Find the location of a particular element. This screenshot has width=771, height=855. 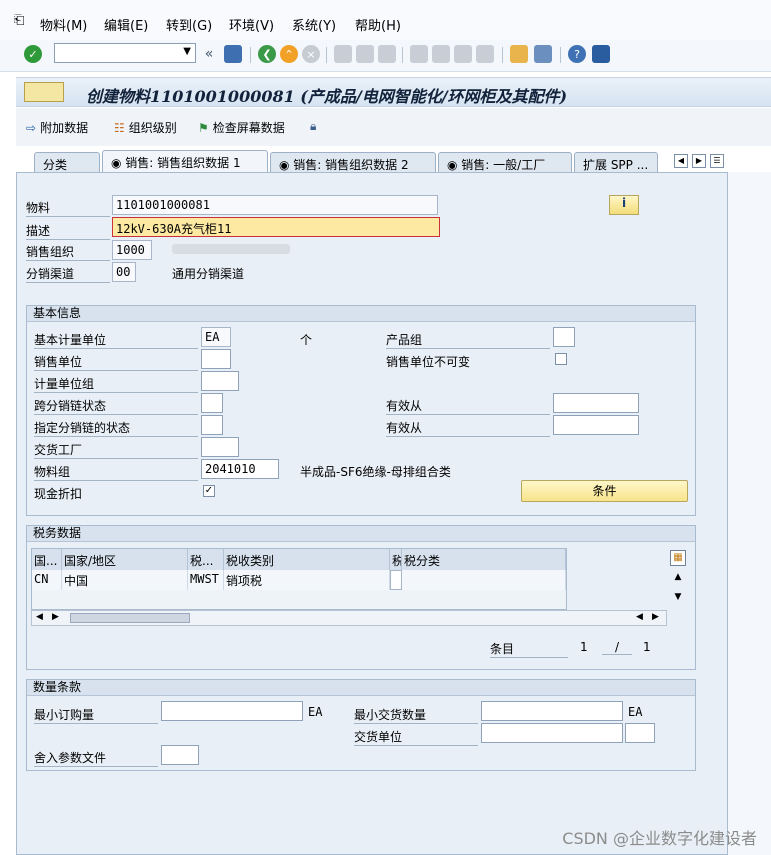

last-page-icon is located at coordinates (485, 54).